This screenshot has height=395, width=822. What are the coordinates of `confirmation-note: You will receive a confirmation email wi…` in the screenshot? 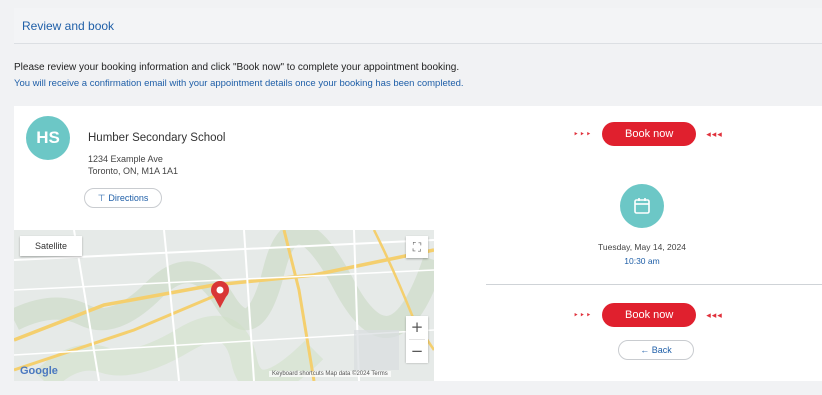 It's located at (239, 83).